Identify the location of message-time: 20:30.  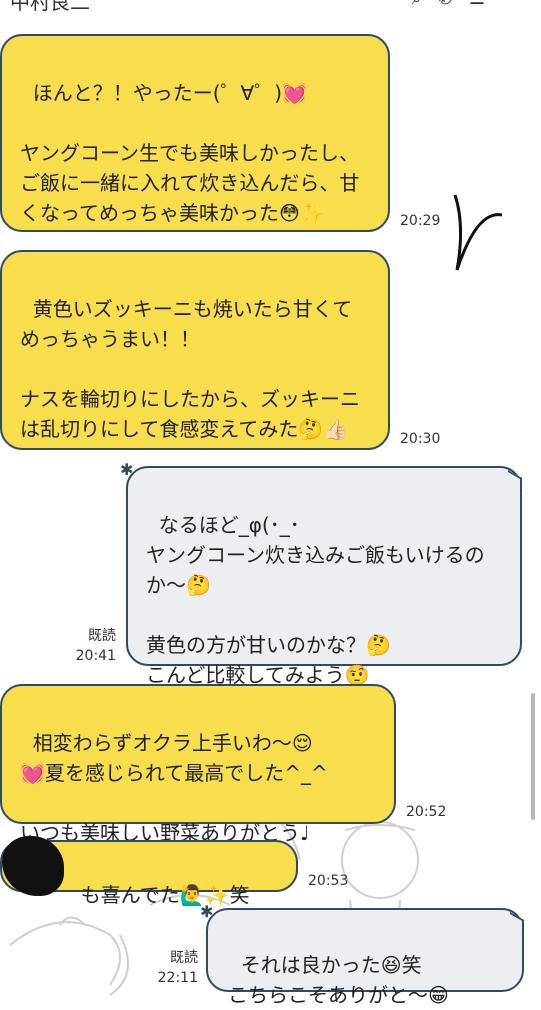
(420, 439).